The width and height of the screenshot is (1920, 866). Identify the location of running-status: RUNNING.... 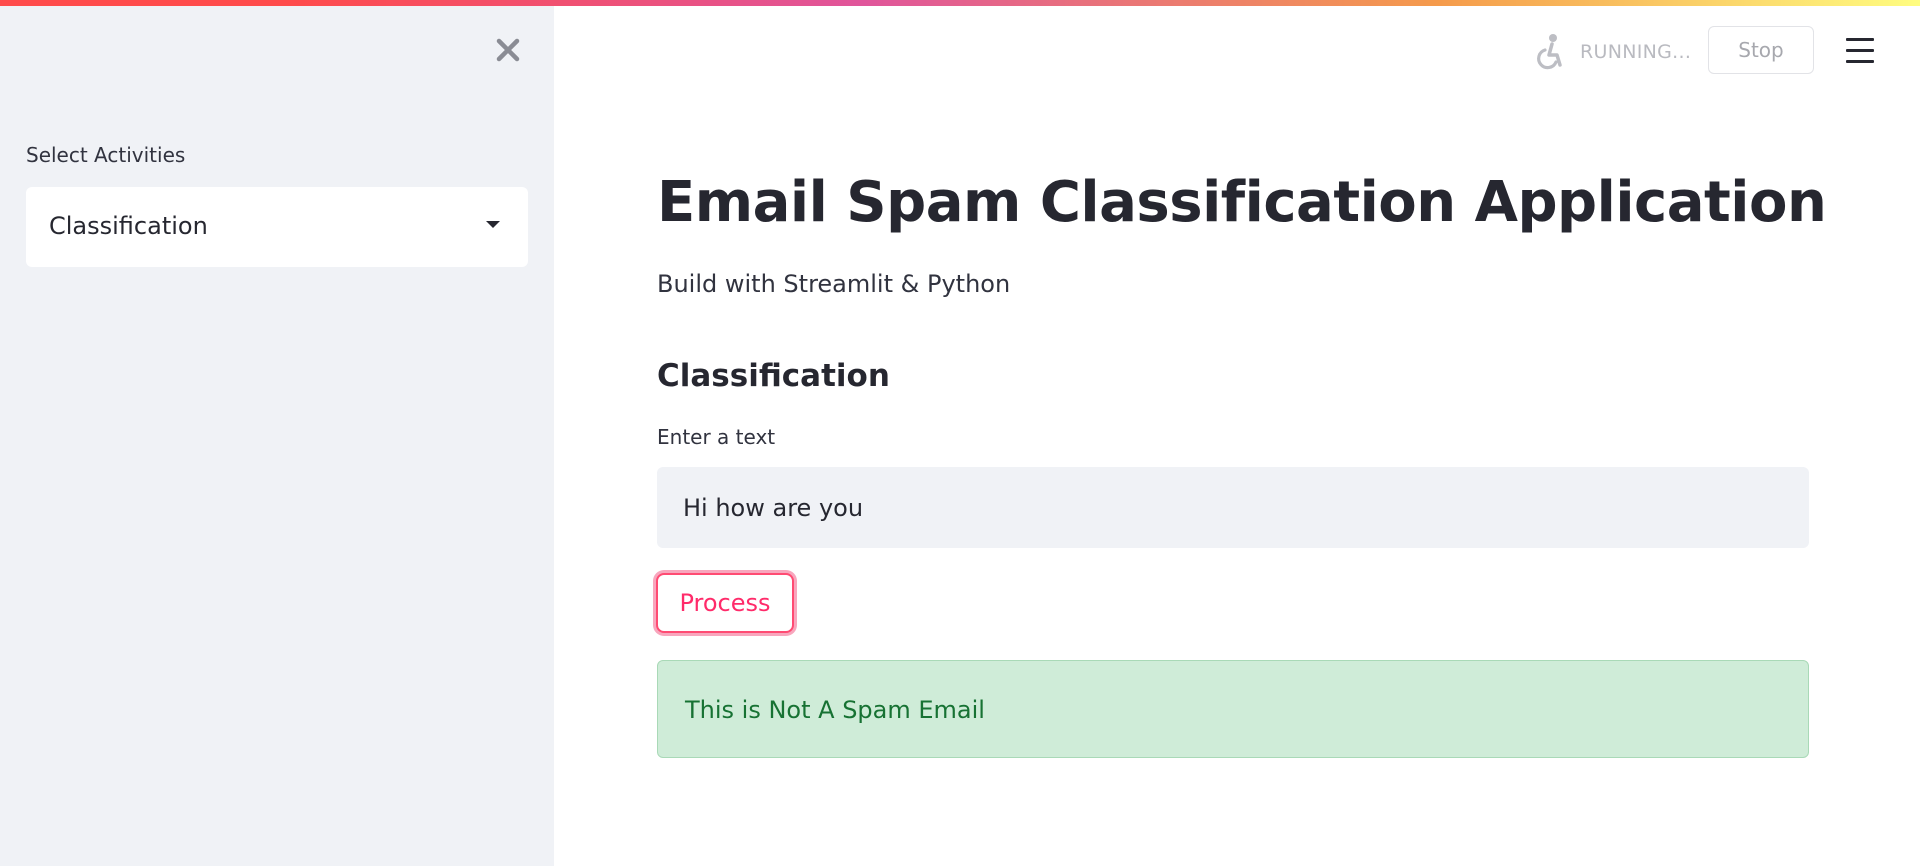
(1611, 52).